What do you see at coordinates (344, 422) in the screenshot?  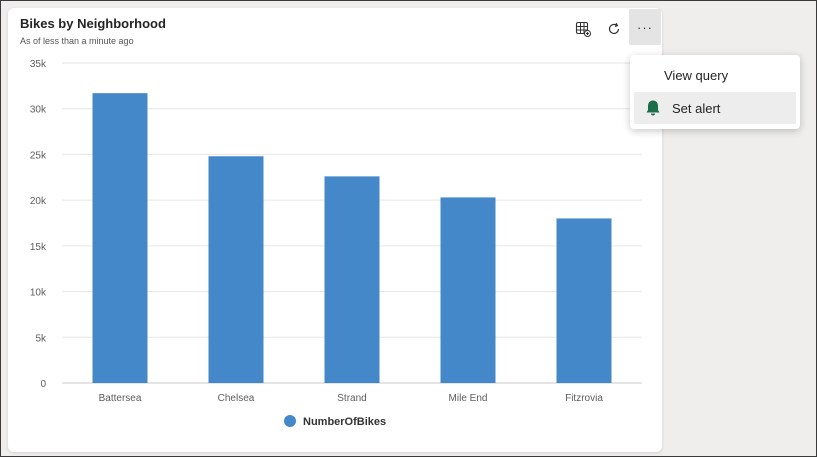 I see `legend-label: NumberOfBikes` at bounding box center [344, 422].